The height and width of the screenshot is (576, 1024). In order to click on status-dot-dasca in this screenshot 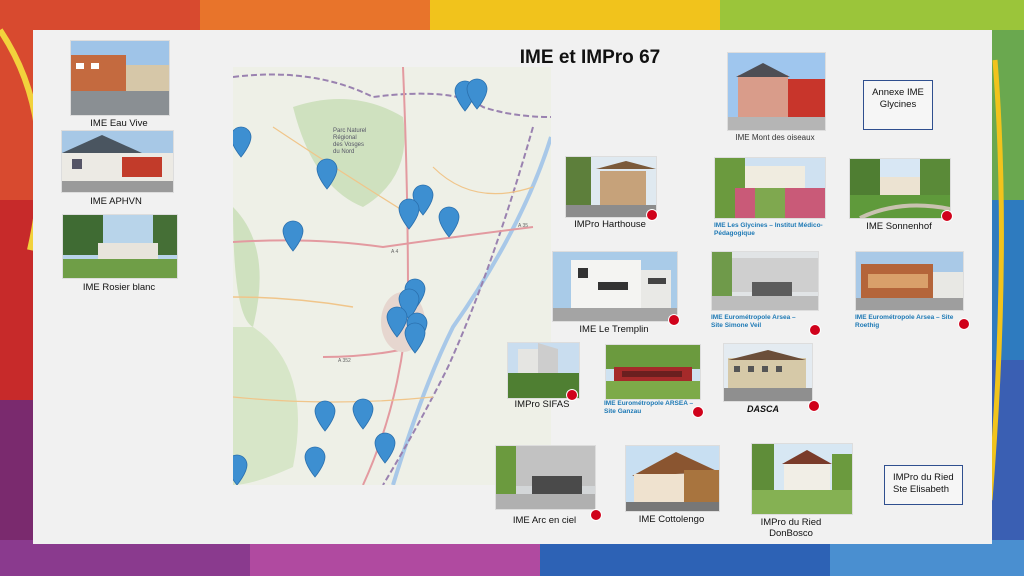, I will do `click(814, 406)`.